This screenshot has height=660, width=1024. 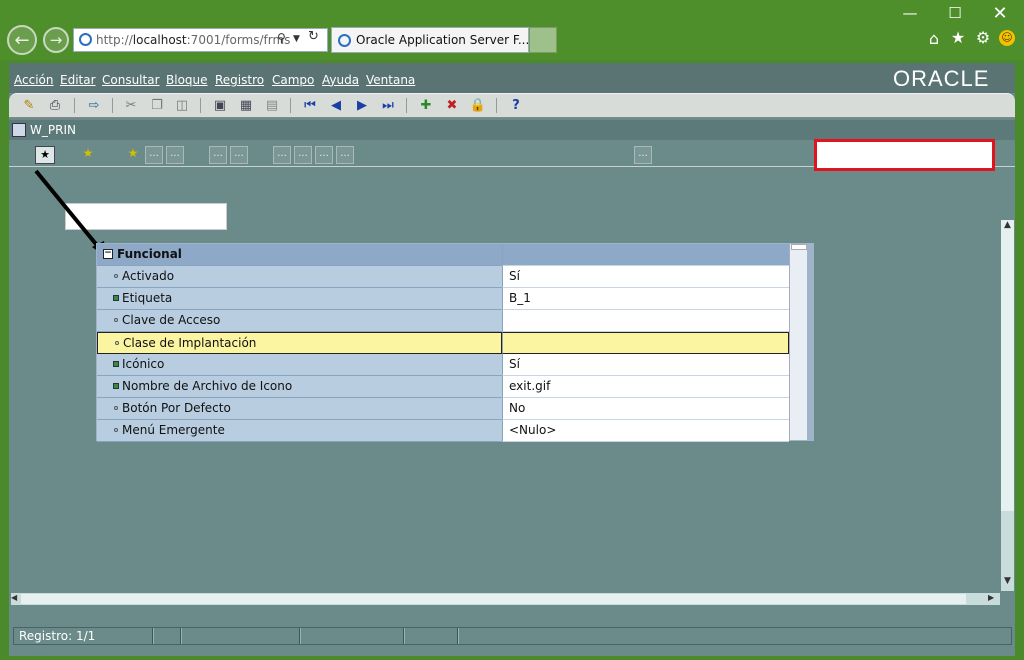 What do you see at coordinates (182, 105) in the screenshot?
I see `paste-icon: ◫` at bounding box center [182, 105].